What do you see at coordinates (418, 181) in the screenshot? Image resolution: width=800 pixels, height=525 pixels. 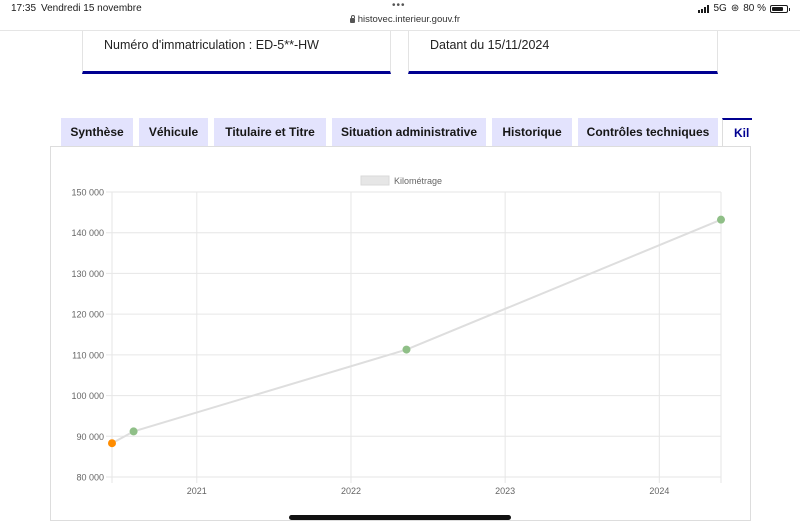 I see `legend-label: Kilométrage` at bounding box center [418, 181].